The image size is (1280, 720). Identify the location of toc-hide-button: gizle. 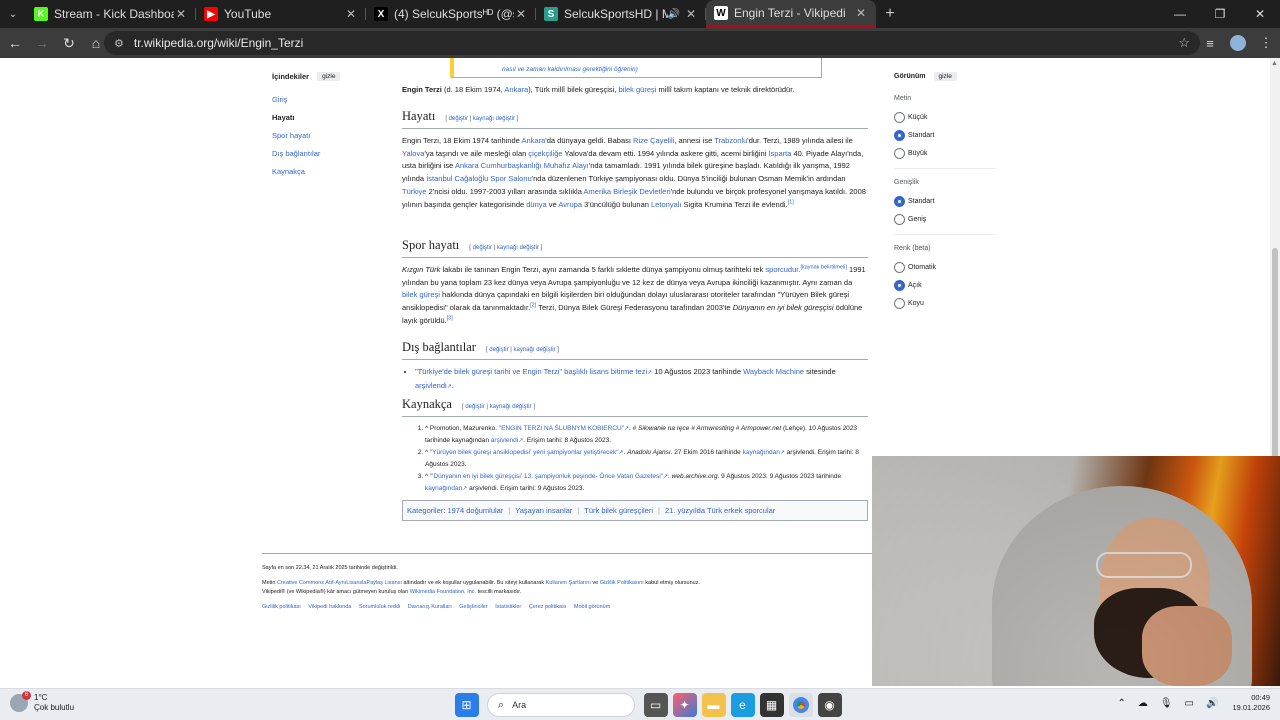
(329, 76).